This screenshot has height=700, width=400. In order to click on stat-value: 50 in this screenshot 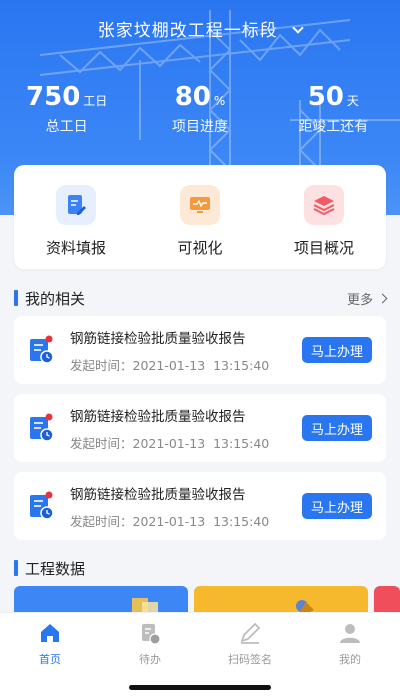, I will do `click(325, 97)`.